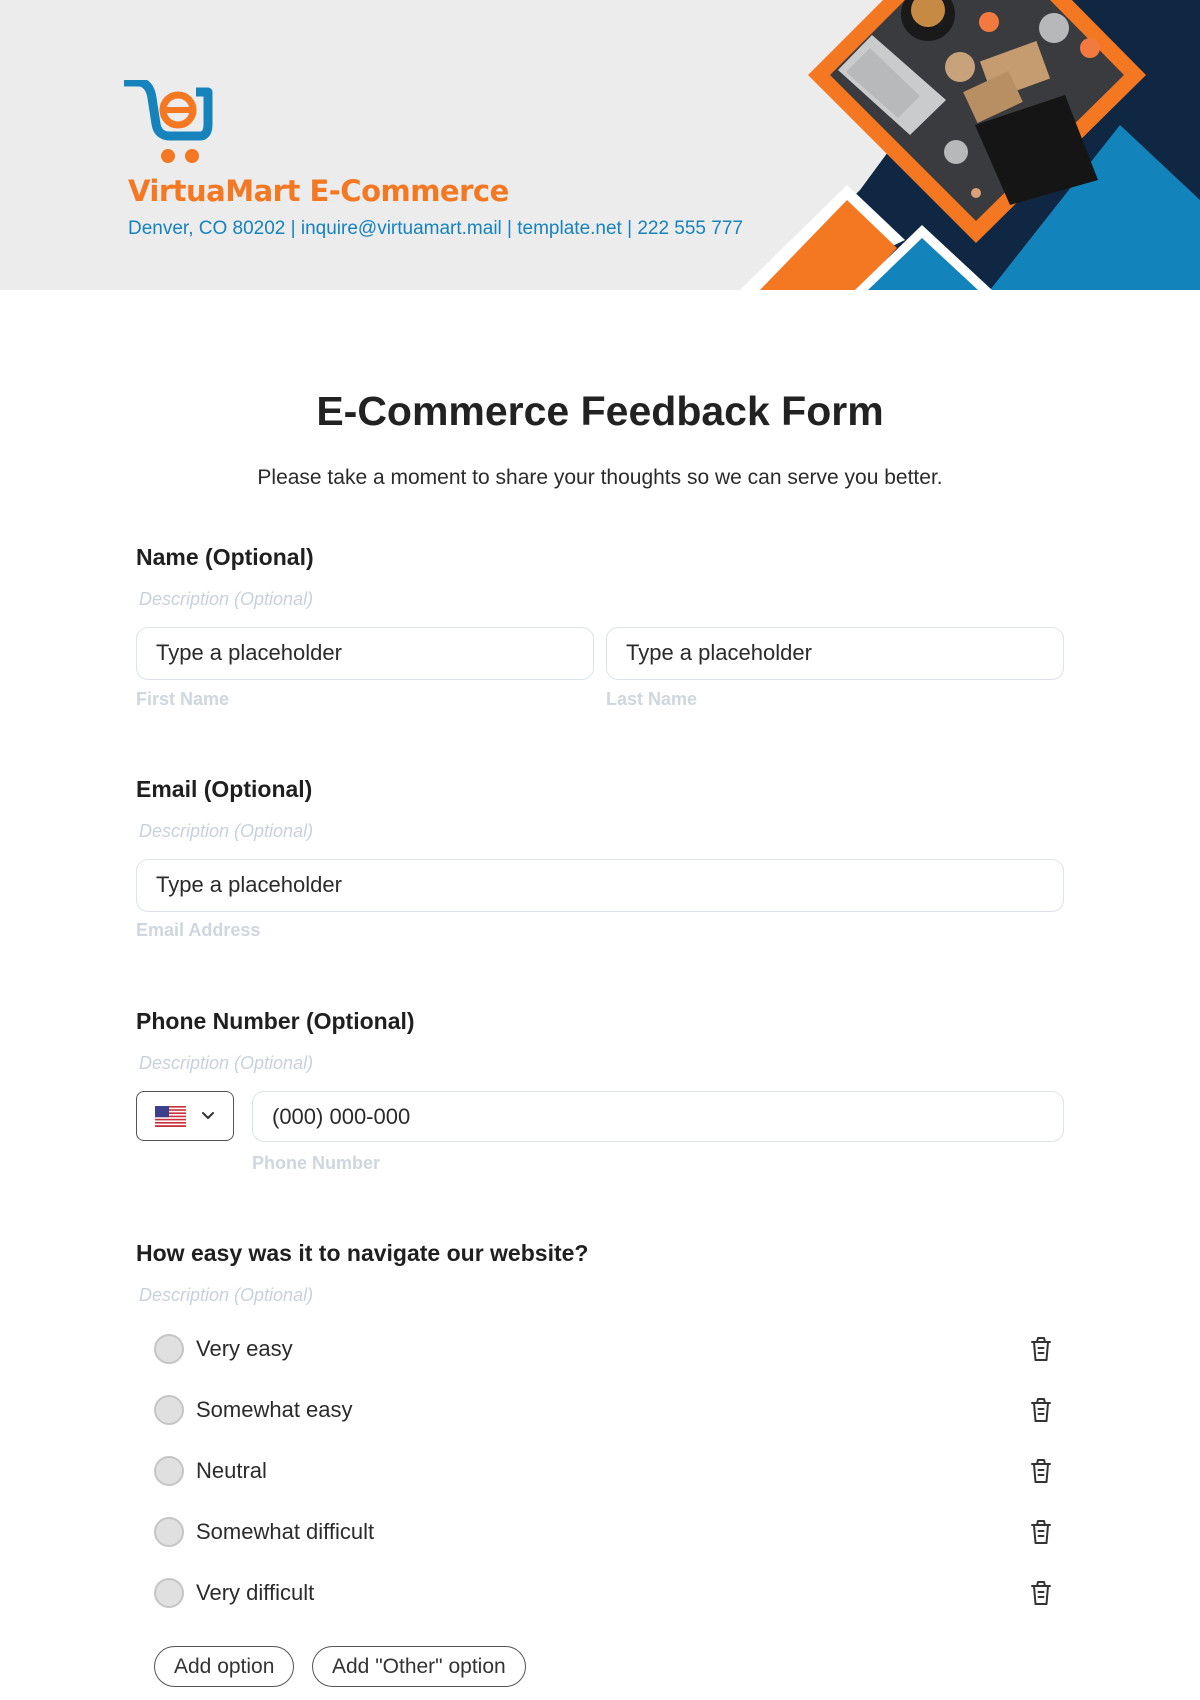 Image resolution: width=1200 pixels, height=1700 pixels. What do you see at coordinates (604, 1533) in the screenshot?
I see `radio-option: Somewhat difficult` at bounding box center [604, 1533].